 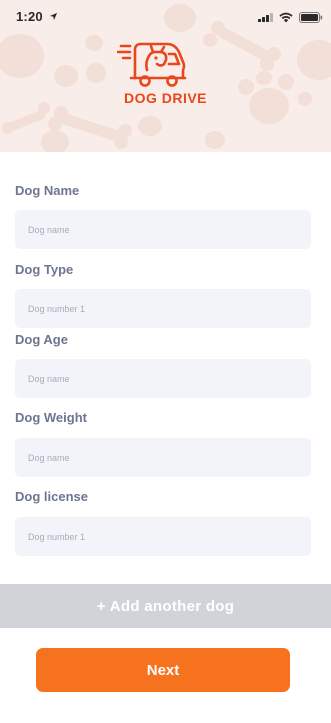 I want to click on dog-weight-input, so click(x=163, y=457).